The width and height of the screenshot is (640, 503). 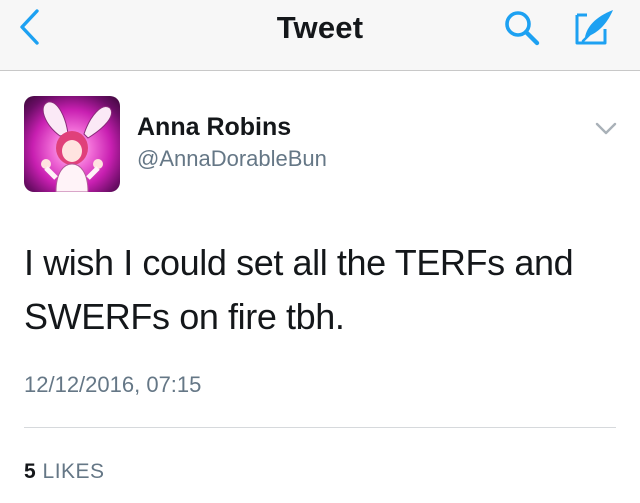 I want to click on compose-tweet-button, so click(x=595, y=27).